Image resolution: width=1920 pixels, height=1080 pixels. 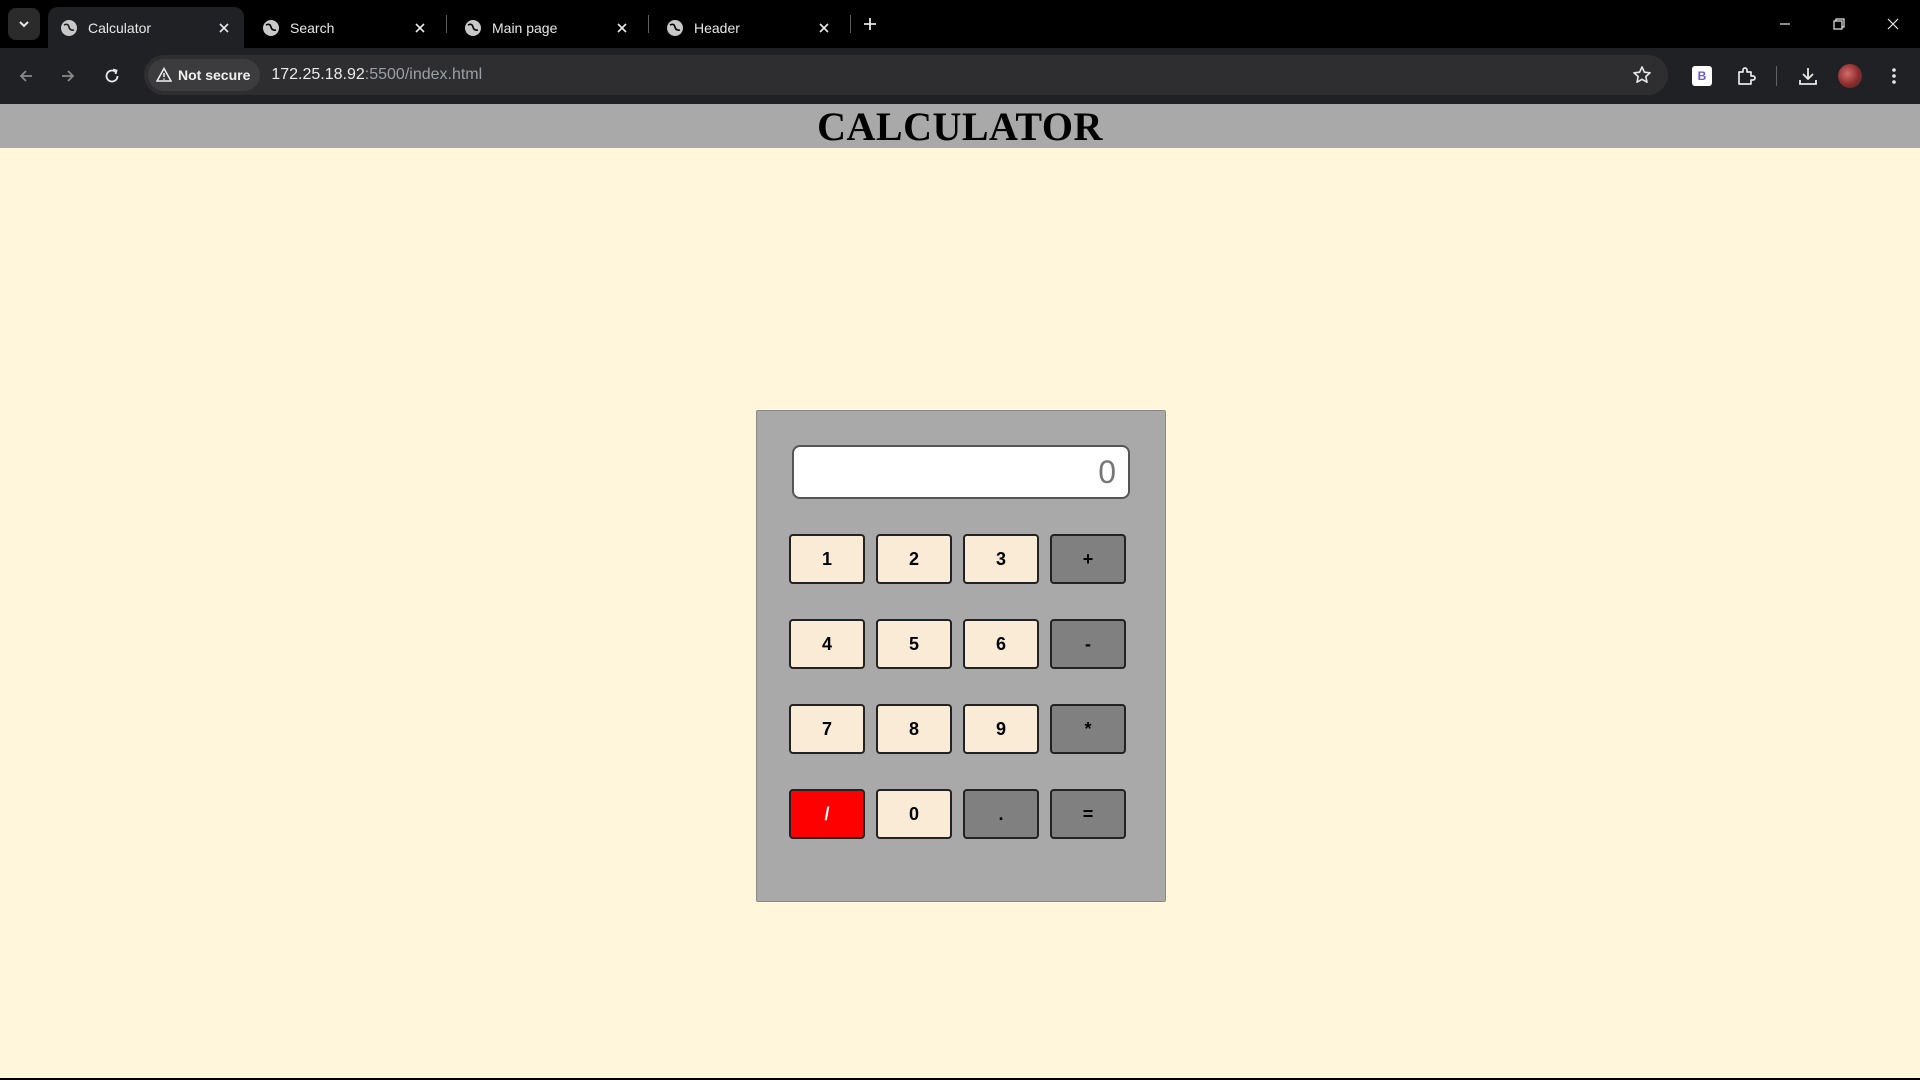 What do you see at coordinates (1001, 559) in the screenshot?
I see `key-3: 3` at bounding box center [1001, 559].